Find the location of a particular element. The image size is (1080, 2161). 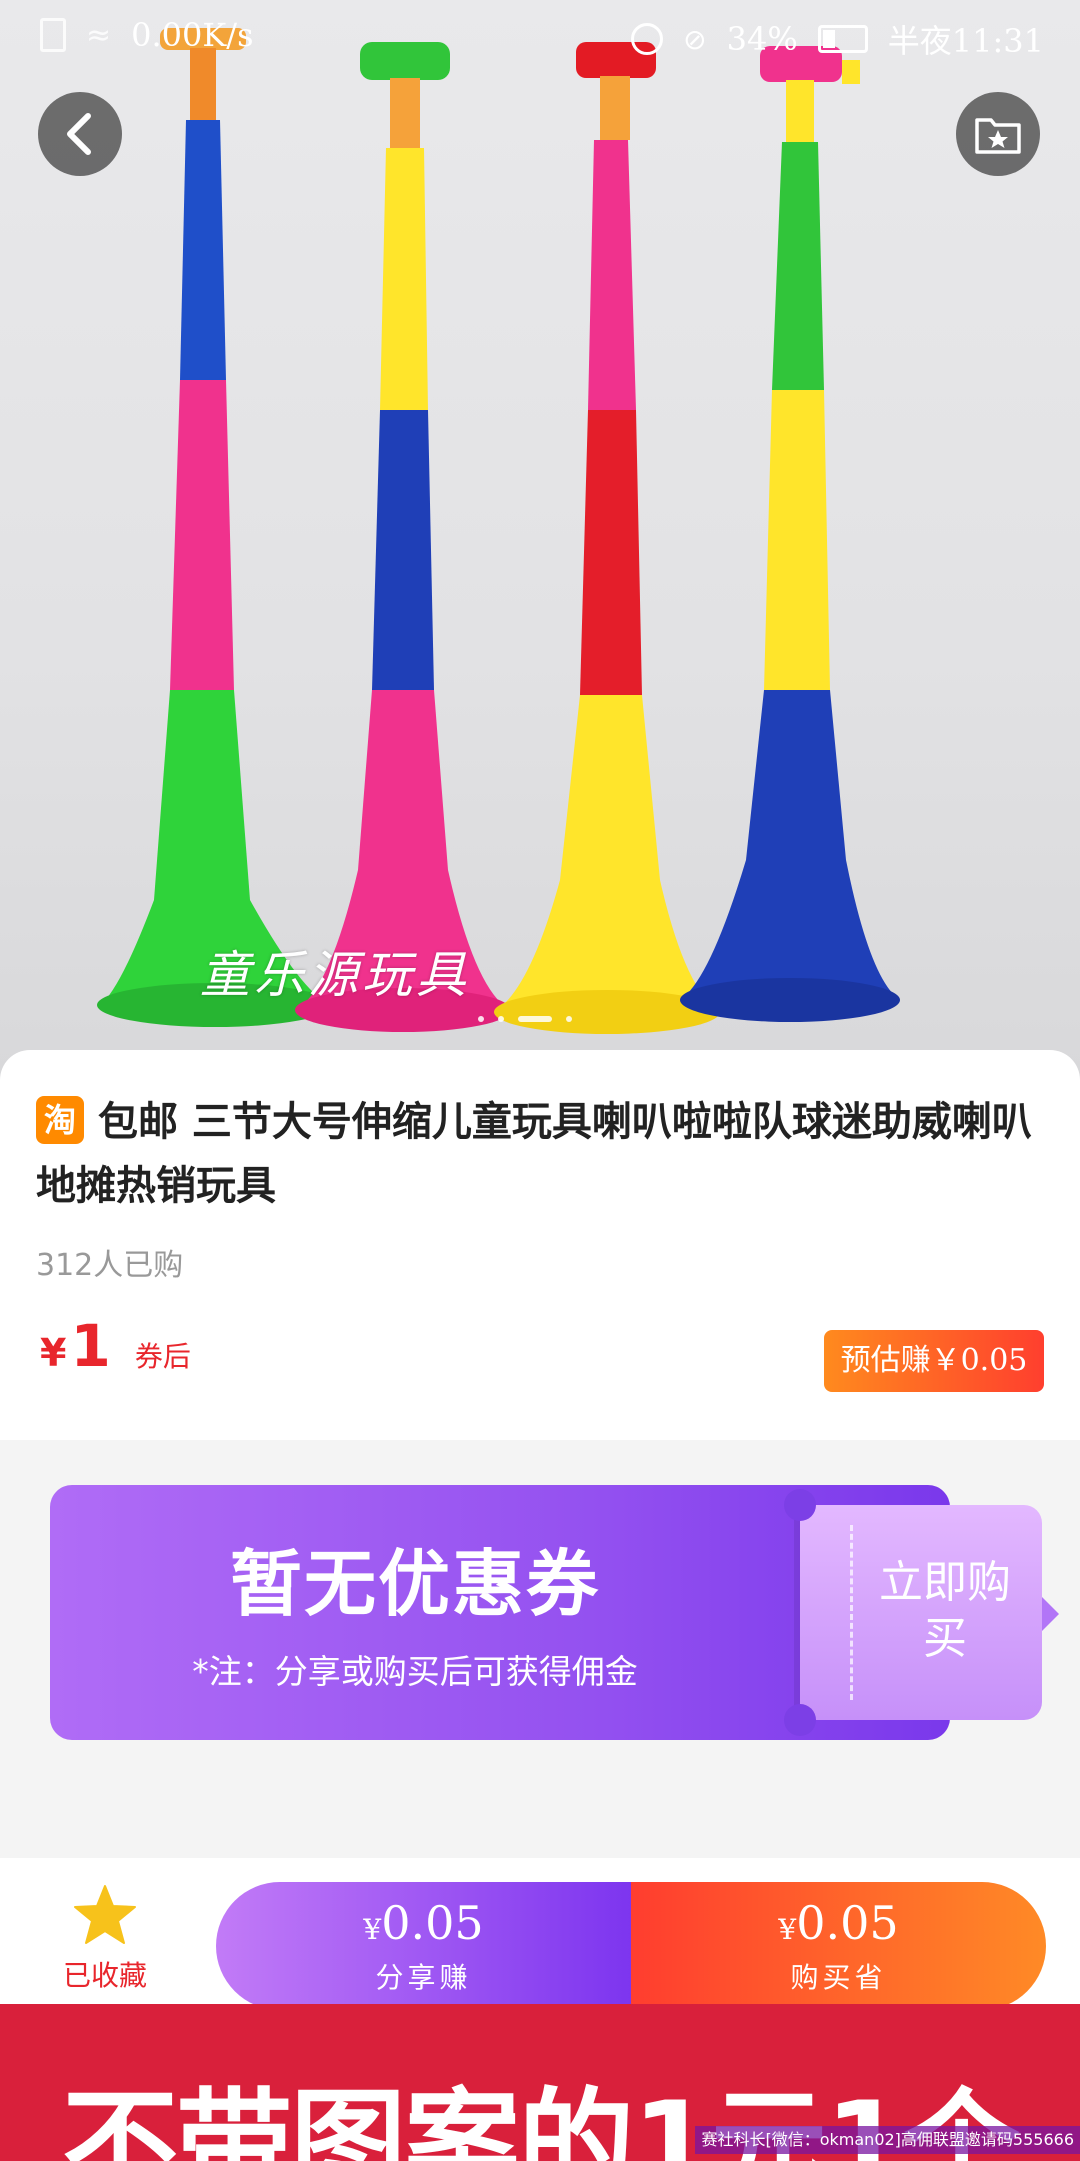

product-title: 淘包邮 三节大号伸缩儿童玩具喇叭啦啦队球迷助威喇叭 地摊热销玩具 is located at coordinates (541, 1154).